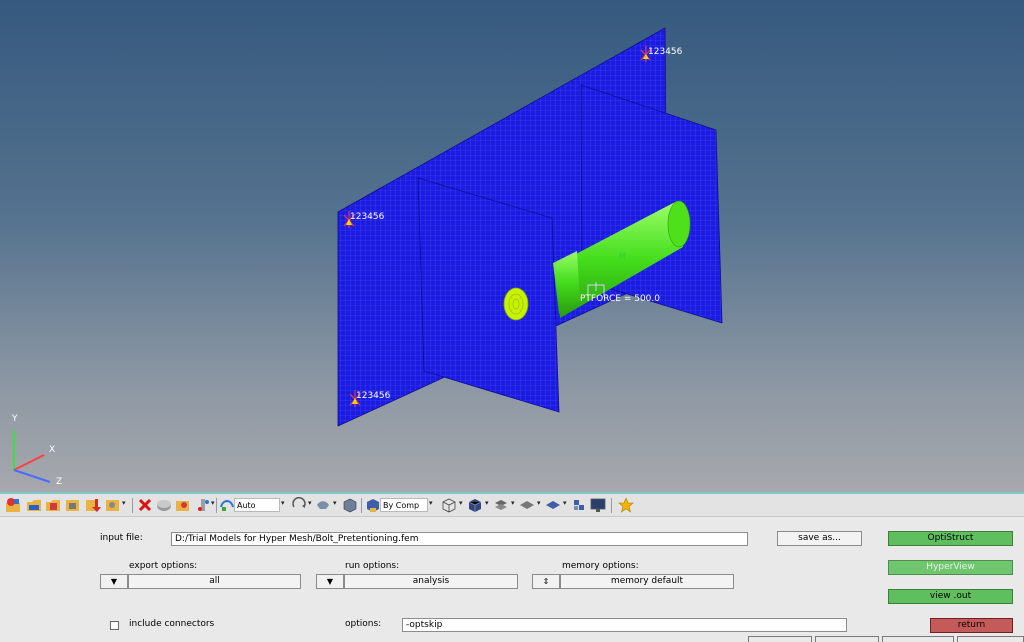 This screenshot has height=642, width=1024. Describe the element at coordinates (145, 505) in the screenshot. I see `delete-icon` at that location.